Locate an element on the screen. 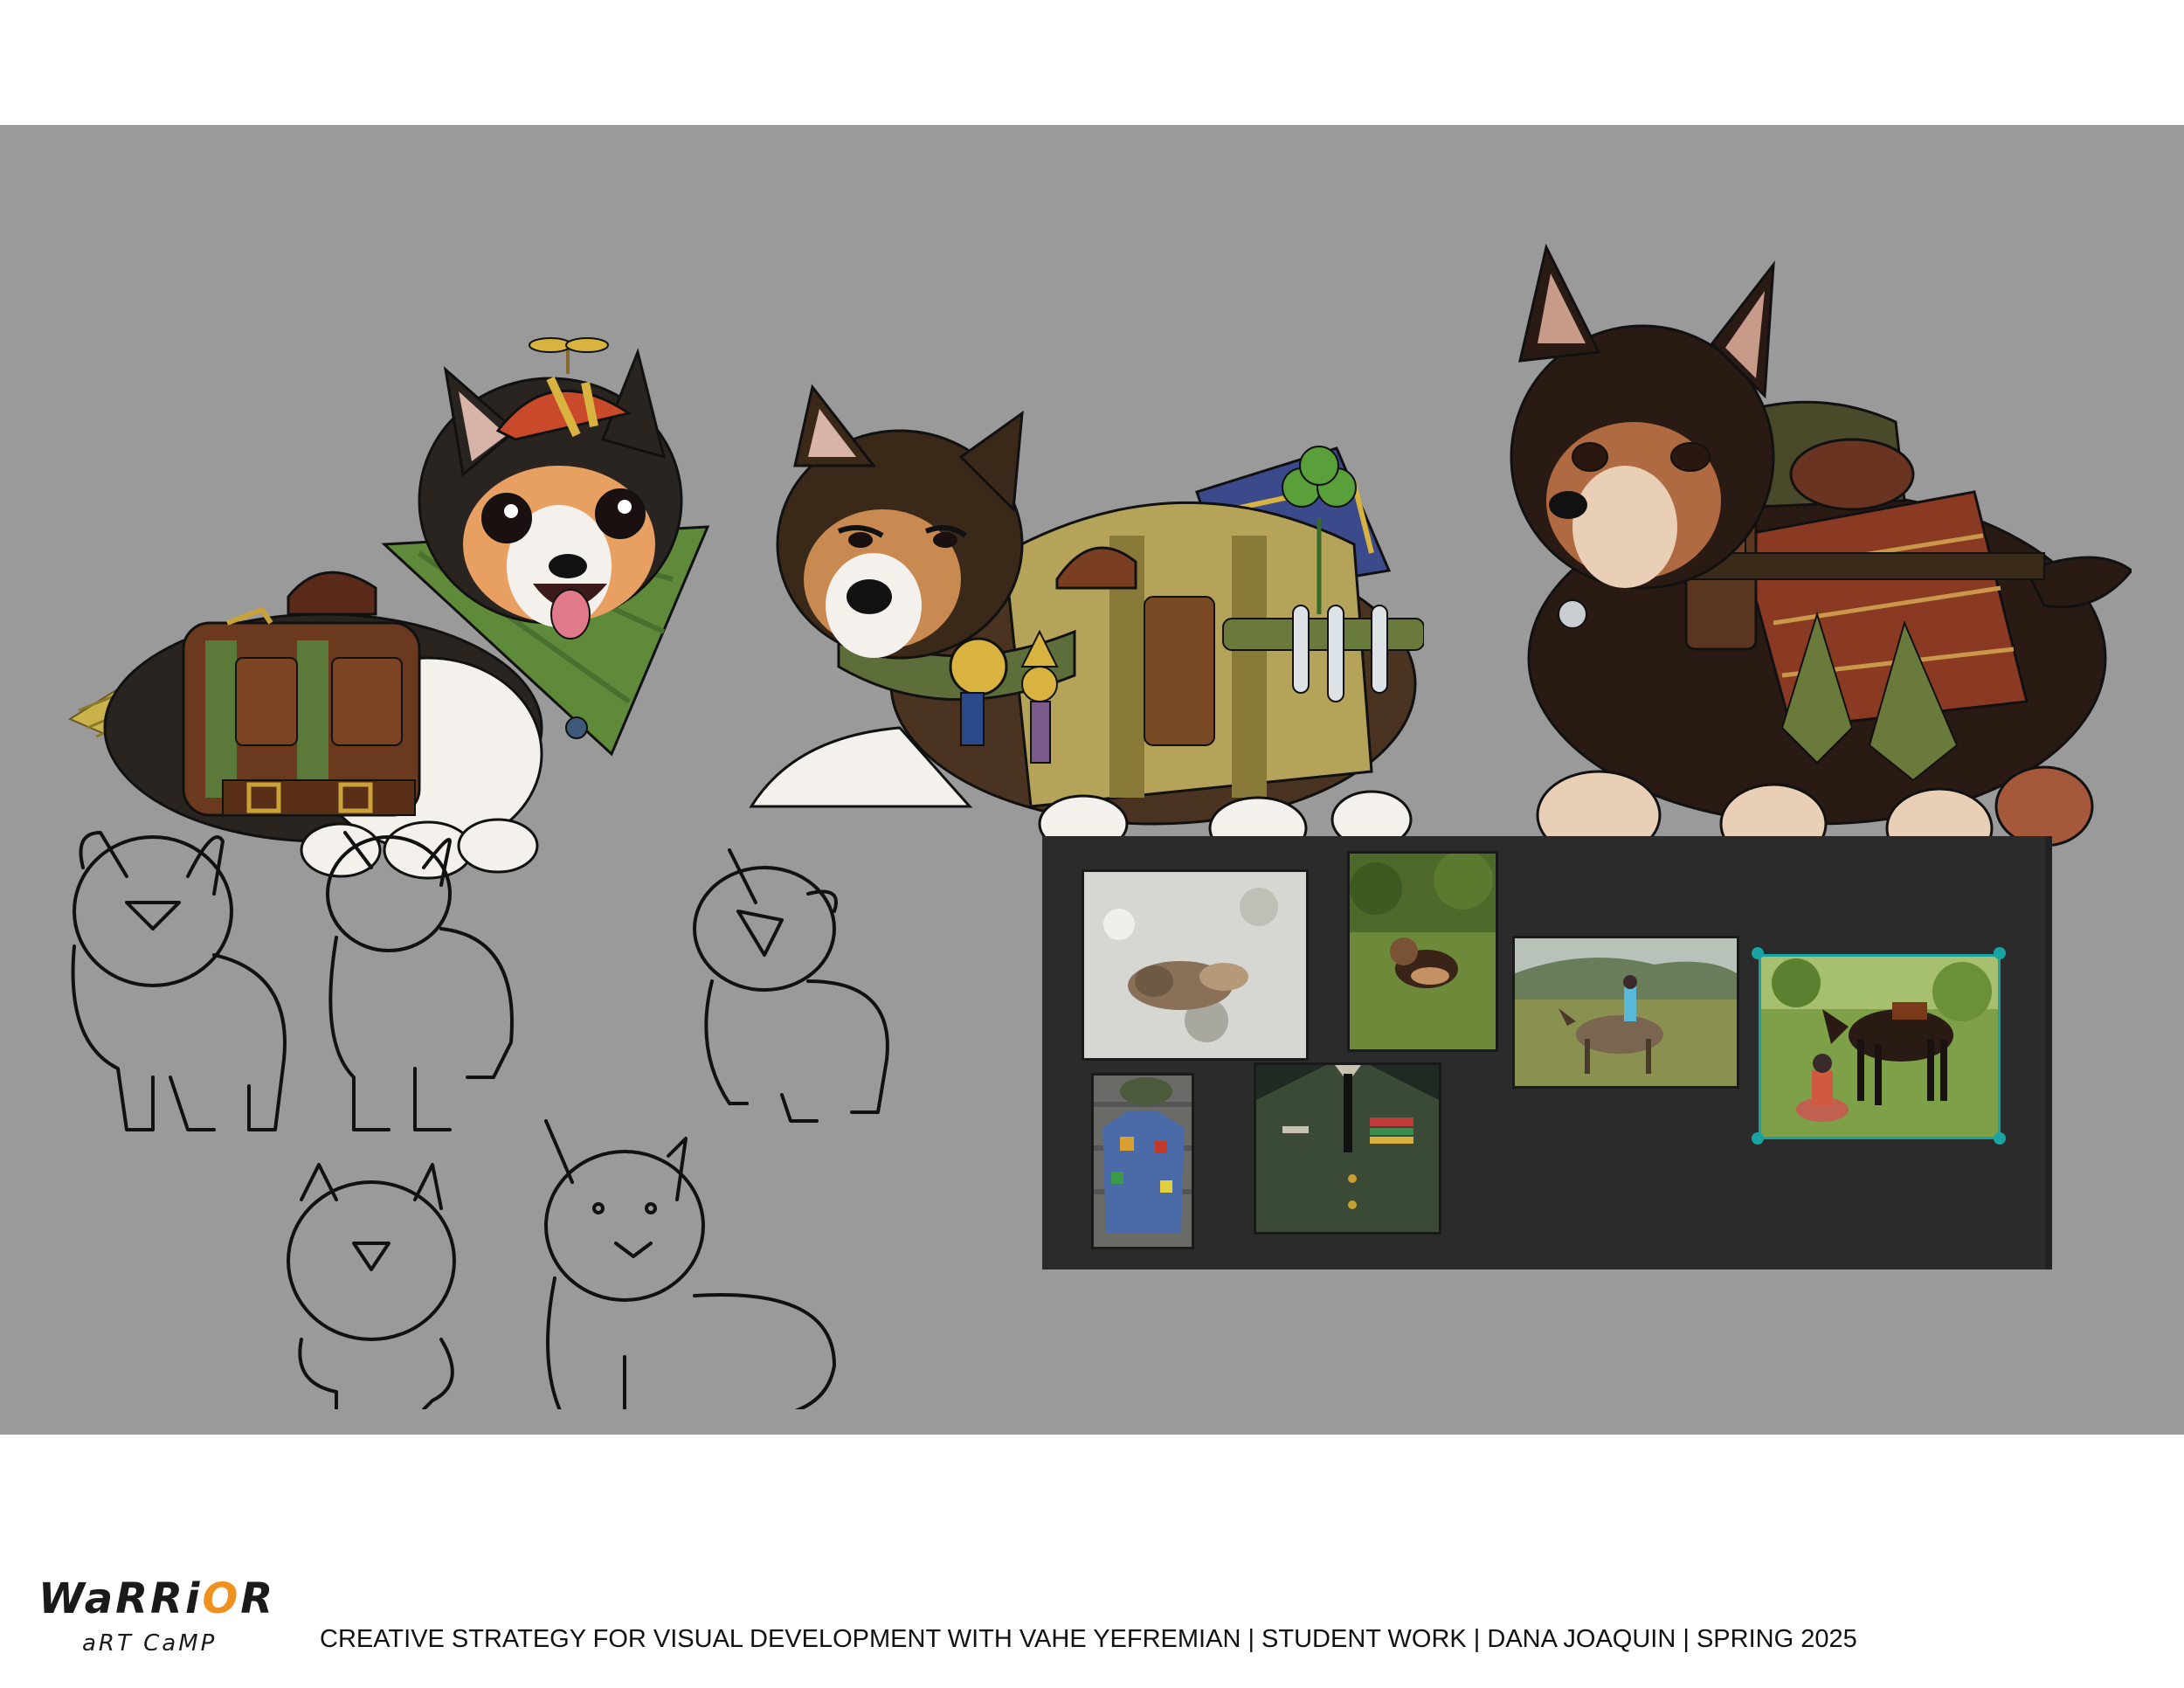  photo-rider-horse is located at coordinates (1625, 1012).